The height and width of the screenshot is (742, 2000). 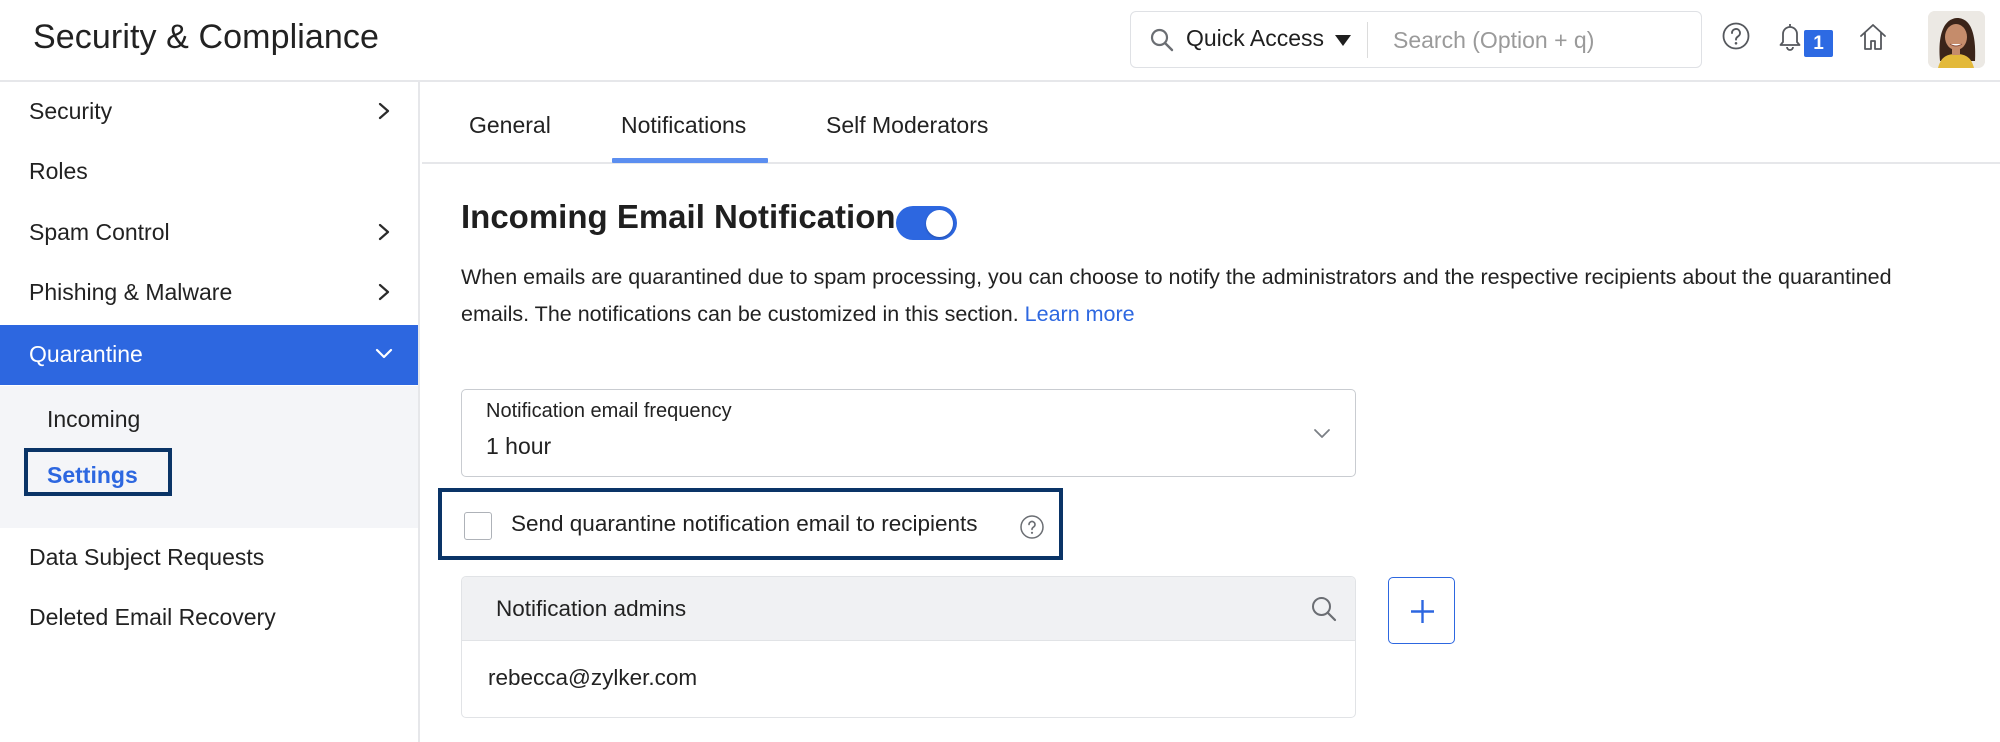 What do you see at coordinates (683, 125) in the screenshot?
I see `tab-notifications: Notifications` at bounding box center [683, 125].